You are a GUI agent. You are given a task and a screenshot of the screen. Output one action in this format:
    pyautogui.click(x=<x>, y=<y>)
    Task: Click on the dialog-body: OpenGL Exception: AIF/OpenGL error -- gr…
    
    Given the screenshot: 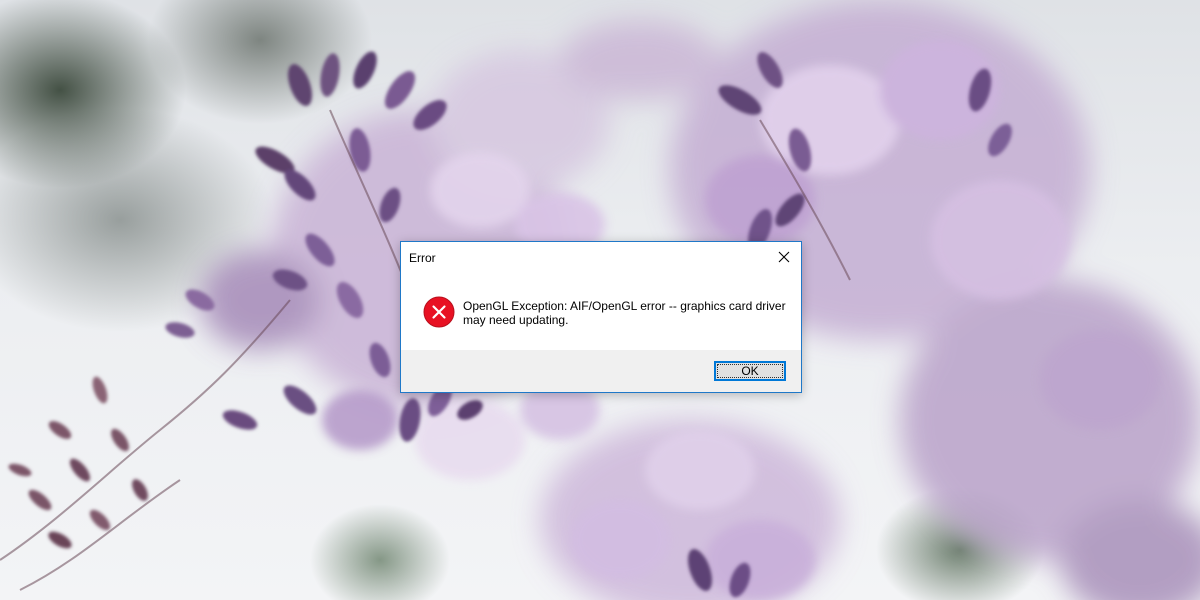 What is the action you would take?
    pyautogui.click(x=601, y=311)
    